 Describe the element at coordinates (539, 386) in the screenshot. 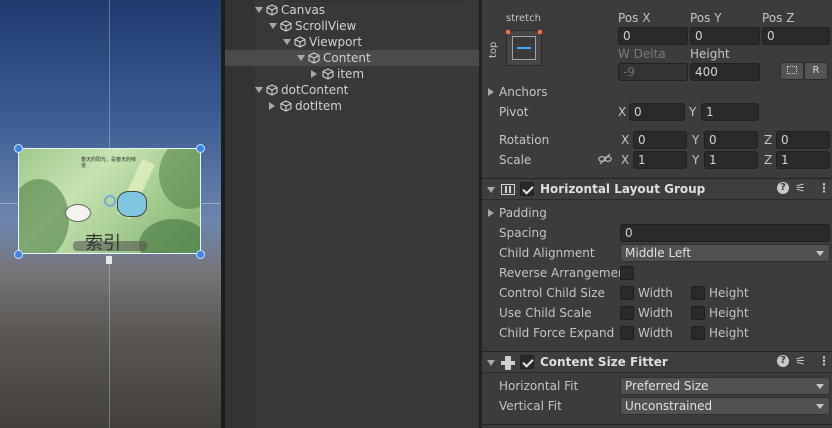

I see `horizontal-fit-label: Horizontal Fit` at that location.